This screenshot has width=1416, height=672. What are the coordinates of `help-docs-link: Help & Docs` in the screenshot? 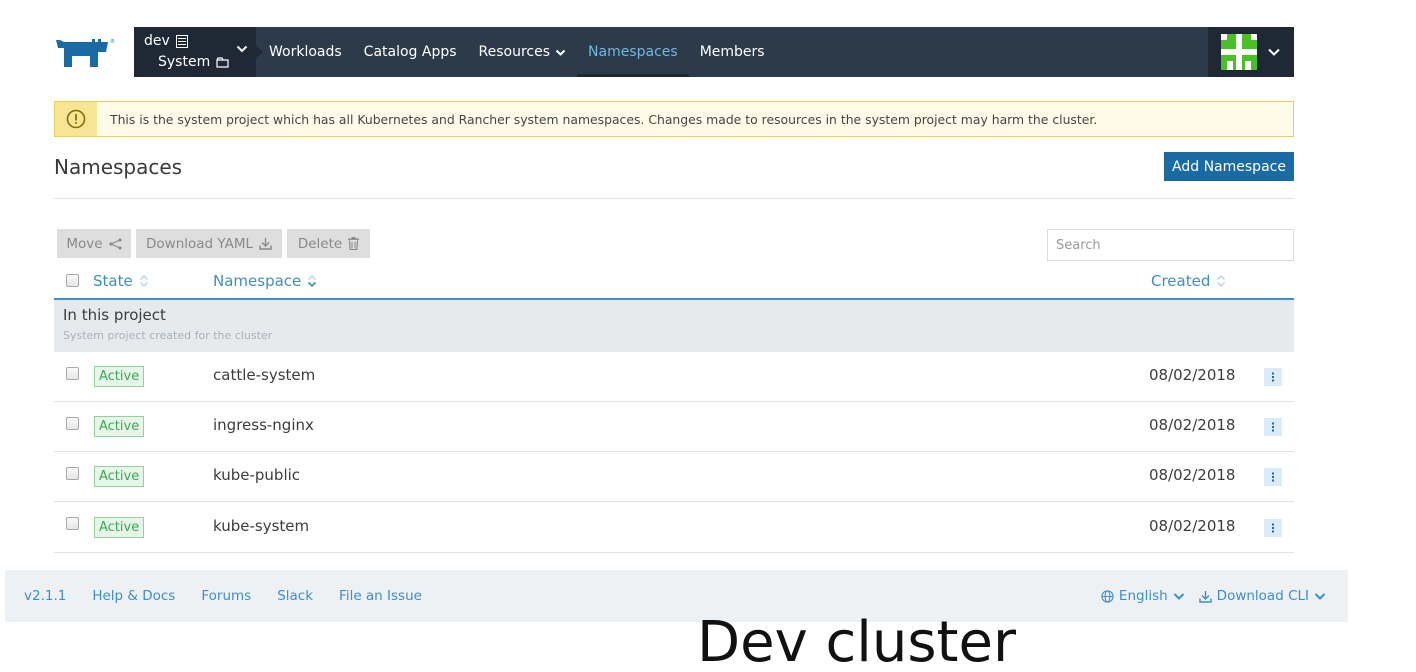 It's located at (124, 596).